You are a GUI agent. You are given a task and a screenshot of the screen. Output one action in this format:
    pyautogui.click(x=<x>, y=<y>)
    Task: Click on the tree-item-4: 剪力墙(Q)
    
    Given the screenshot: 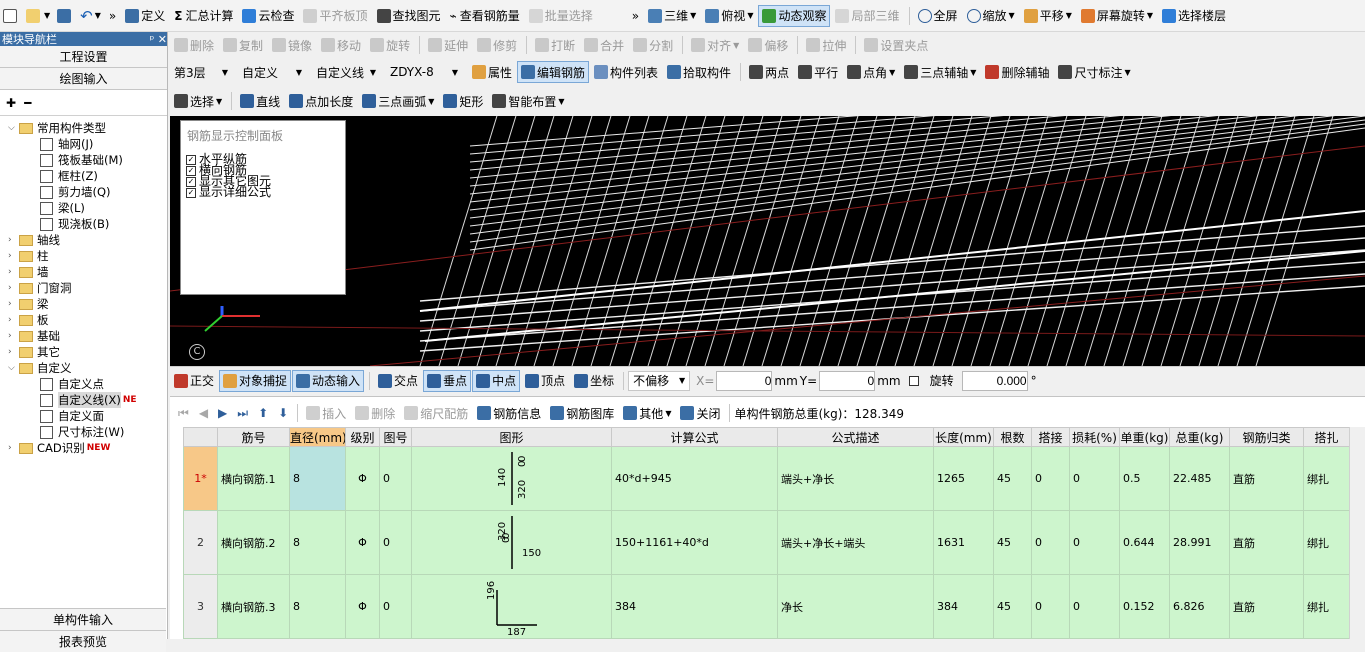 What is the action you would take?
    pyautogui.click(x=75, y=192)
    